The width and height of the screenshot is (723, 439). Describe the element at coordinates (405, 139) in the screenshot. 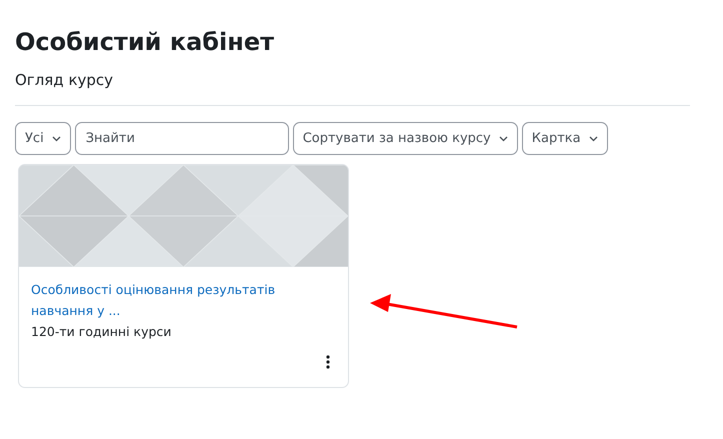

I see `filter-dropdown: Сортувати за назвою курсу` at that location.